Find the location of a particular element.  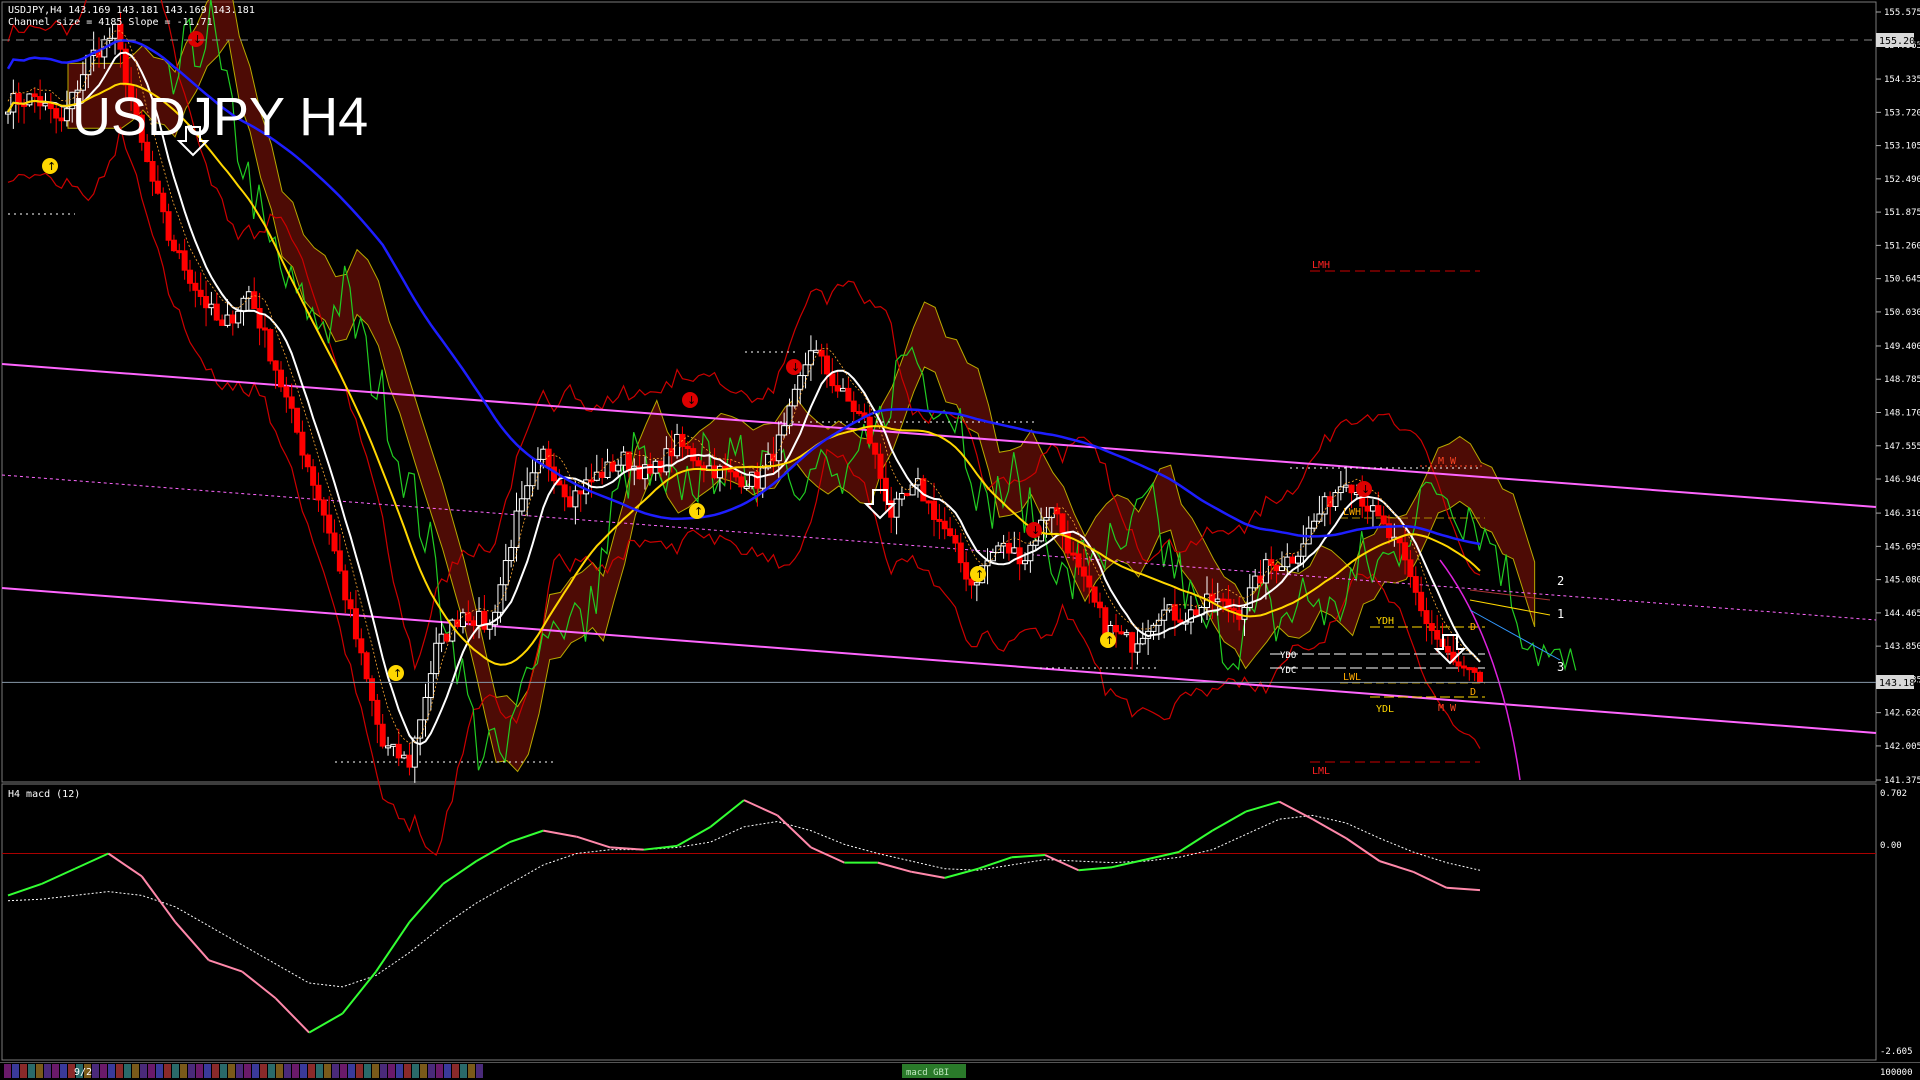

status-divider is located at coordinates (960, 1062).